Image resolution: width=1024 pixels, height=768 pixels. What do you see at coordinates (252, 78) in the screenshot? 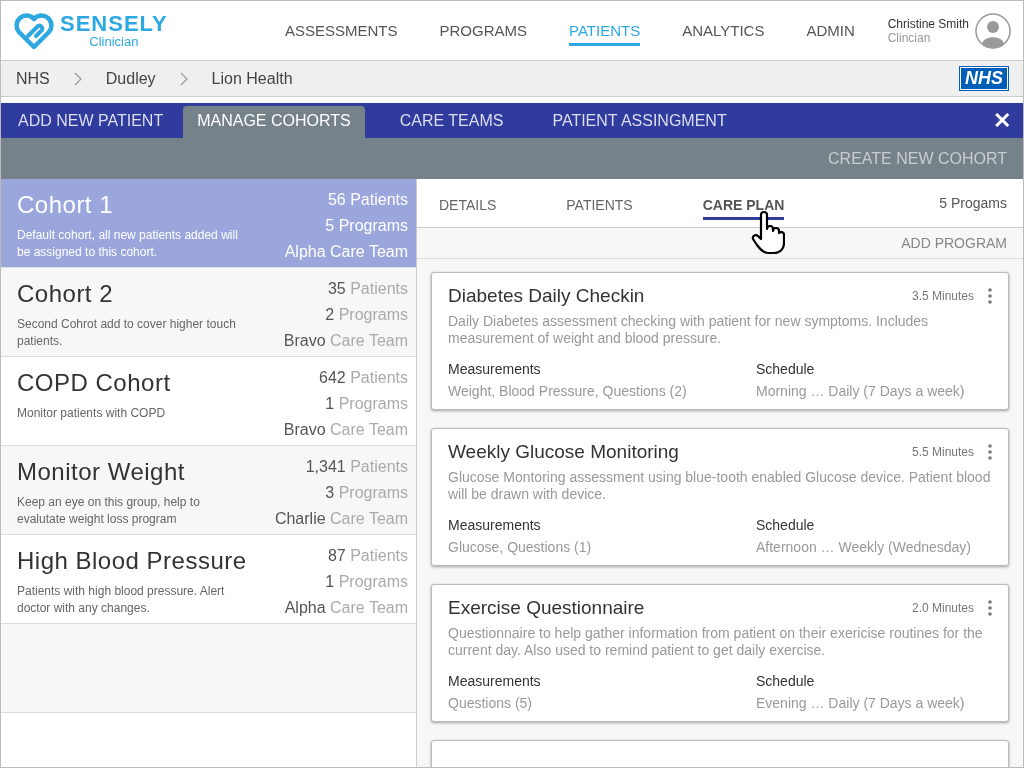
I see `breadcrumb-link: Lion Health` at bounding box center [252, 78].